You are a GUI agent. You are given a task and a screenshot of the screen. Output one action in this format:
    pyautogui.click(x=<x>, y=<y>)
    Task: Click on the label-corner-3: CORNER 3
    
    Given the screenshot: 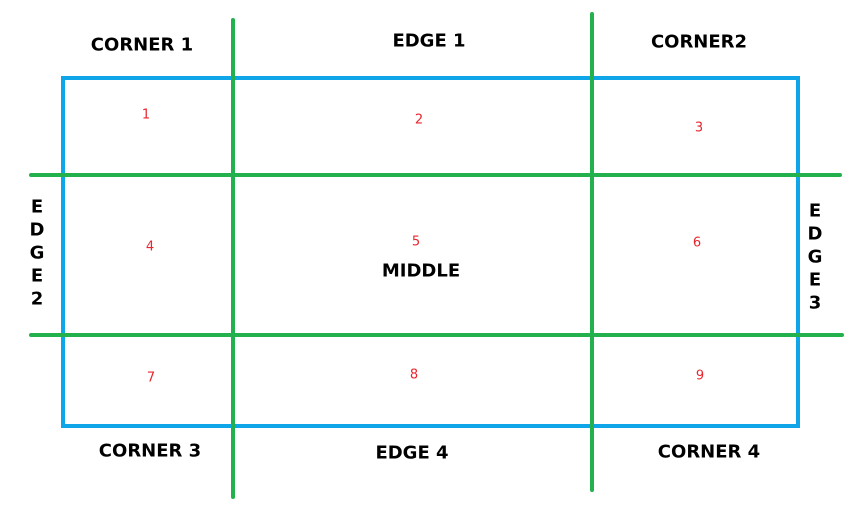 What is the action you would take?
    pyautogui.click(x=150, y=451)
    